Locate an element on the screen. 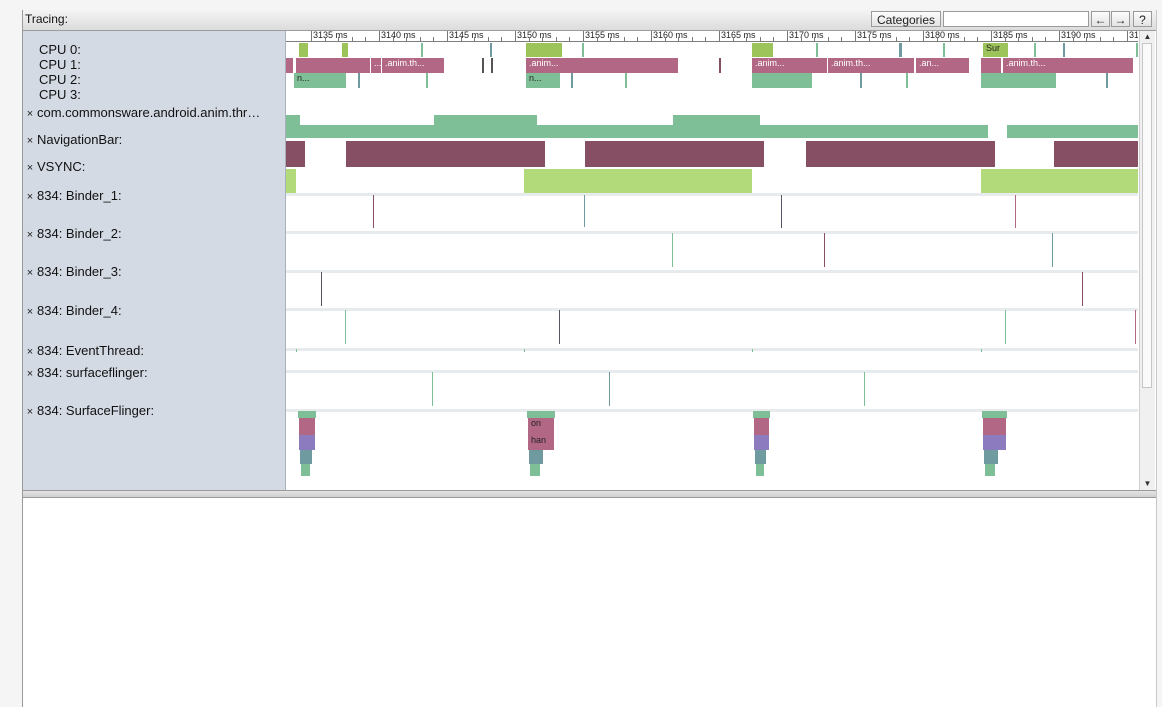 Image resolution: width=1162 pixels, height=707 pixels. vertical-scrollbar: ▲ ▼ is located at coordinates (1147, 260).